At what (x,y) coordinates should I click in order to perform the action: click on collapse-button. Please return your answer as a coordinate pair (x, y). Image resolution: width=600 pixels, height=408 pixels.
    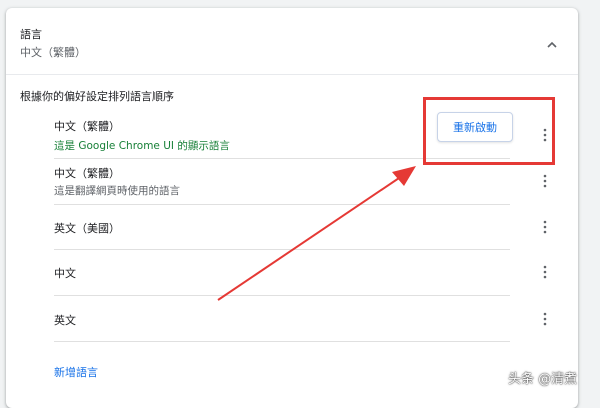
    Looking at the image, I should click on (552, 44).